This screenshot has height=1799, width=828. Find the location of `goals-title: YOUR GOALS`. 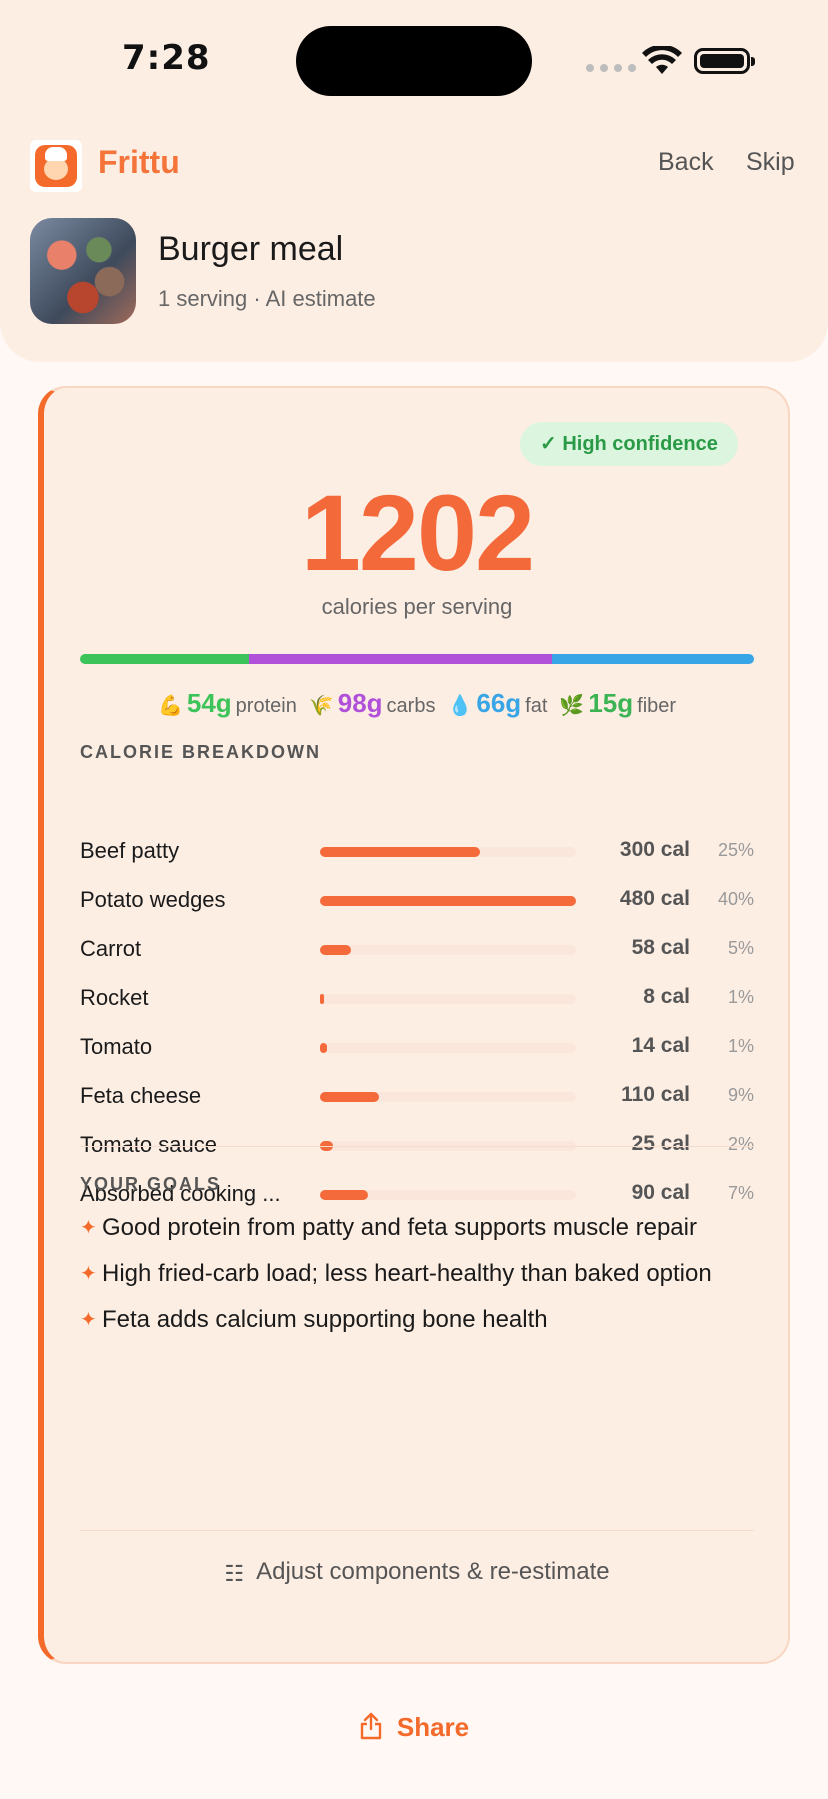

goals-title: YOUR GOALS is located at coordinates (151, 1184).